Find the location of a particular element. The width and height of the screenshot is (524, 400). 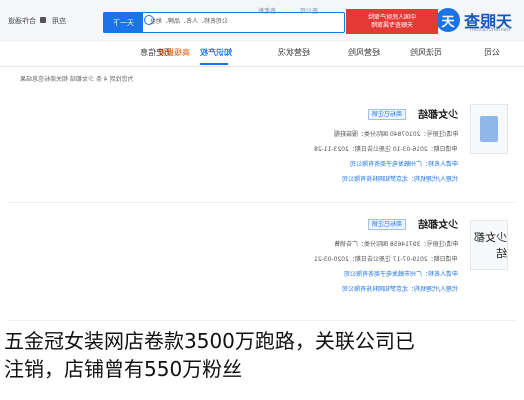

book-icon is located at coordinates (489, 129).